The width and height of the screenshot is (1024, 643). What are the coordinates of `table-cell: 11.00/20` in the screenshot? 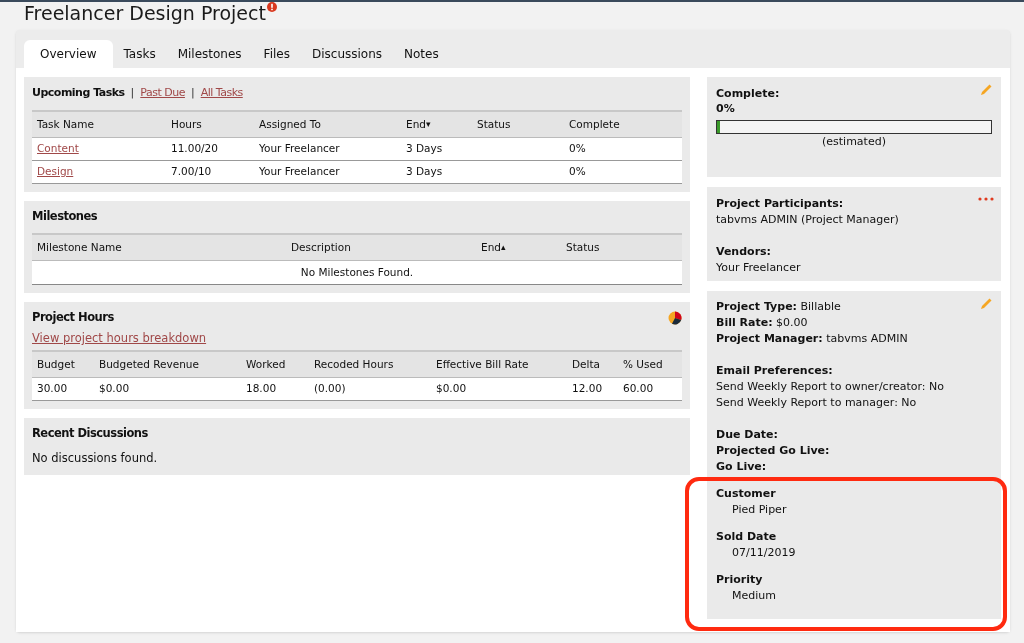 It's located at (194, 148).